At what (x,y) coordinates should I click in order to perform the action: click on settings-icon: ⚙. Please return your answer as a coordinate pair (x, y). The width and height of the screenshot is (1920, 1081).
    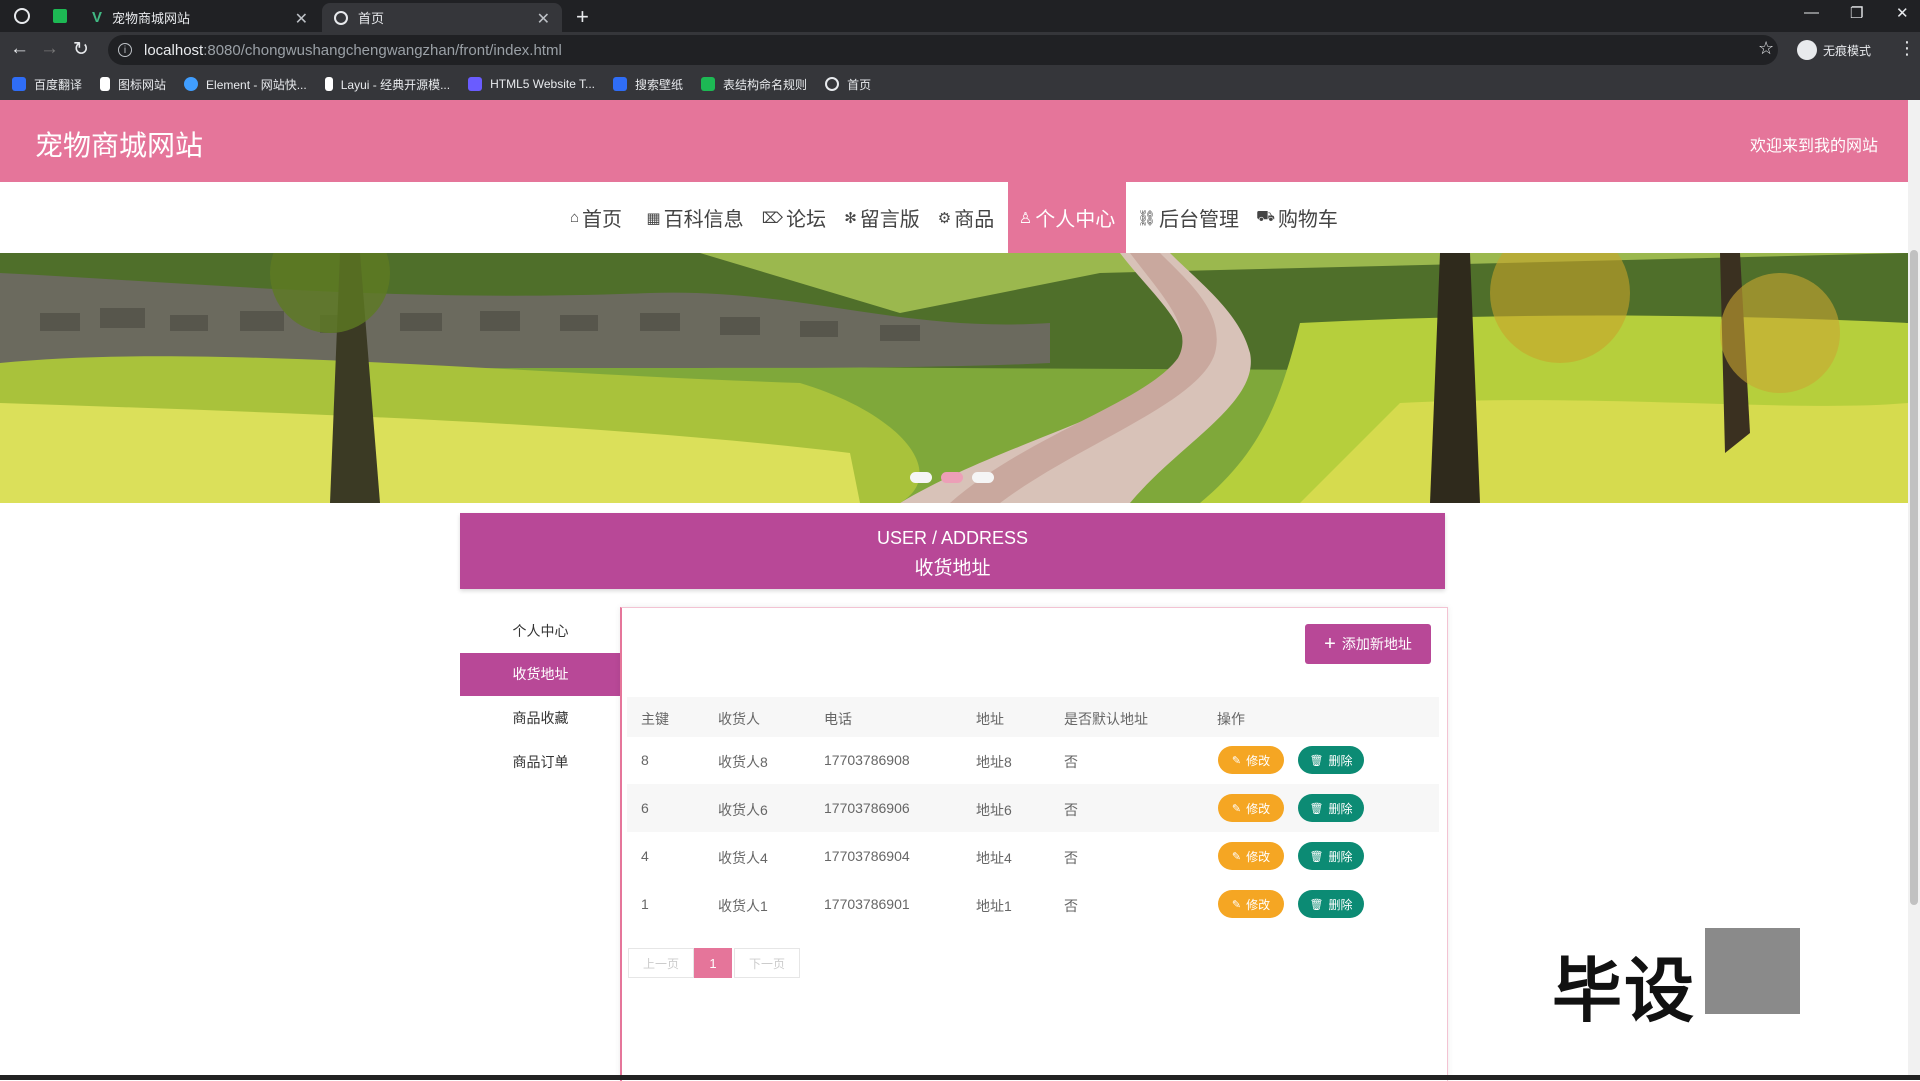
    Looking at the image, I should click on (944, 218).